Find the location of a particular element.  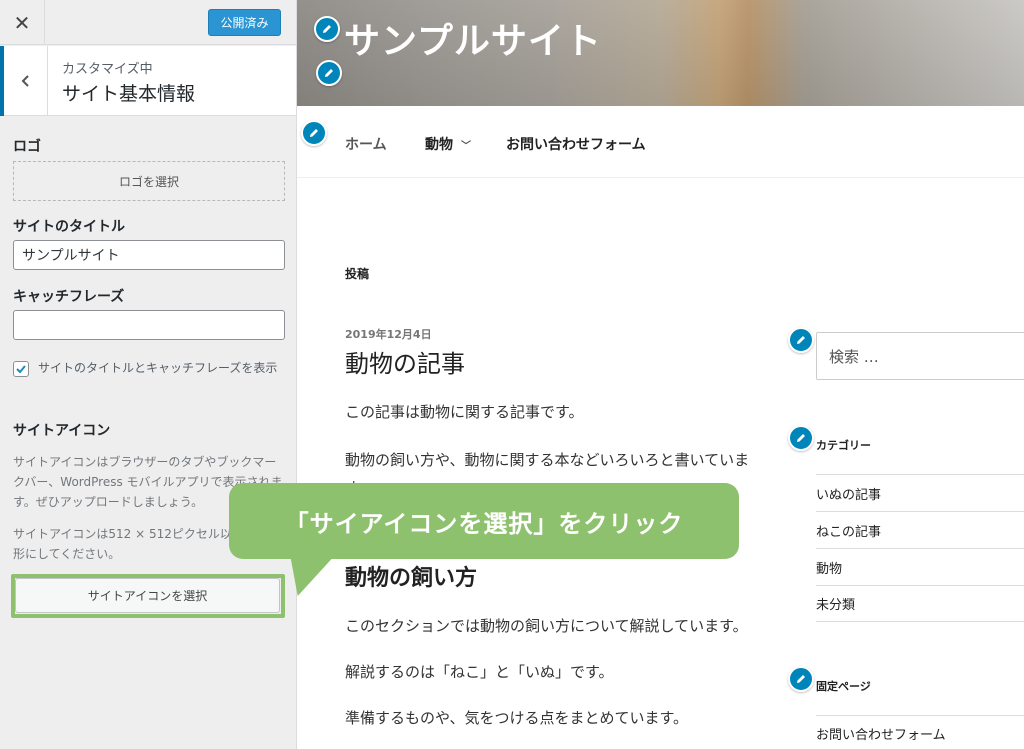

edit-shortcut-title is located at coordinates (327, 29).